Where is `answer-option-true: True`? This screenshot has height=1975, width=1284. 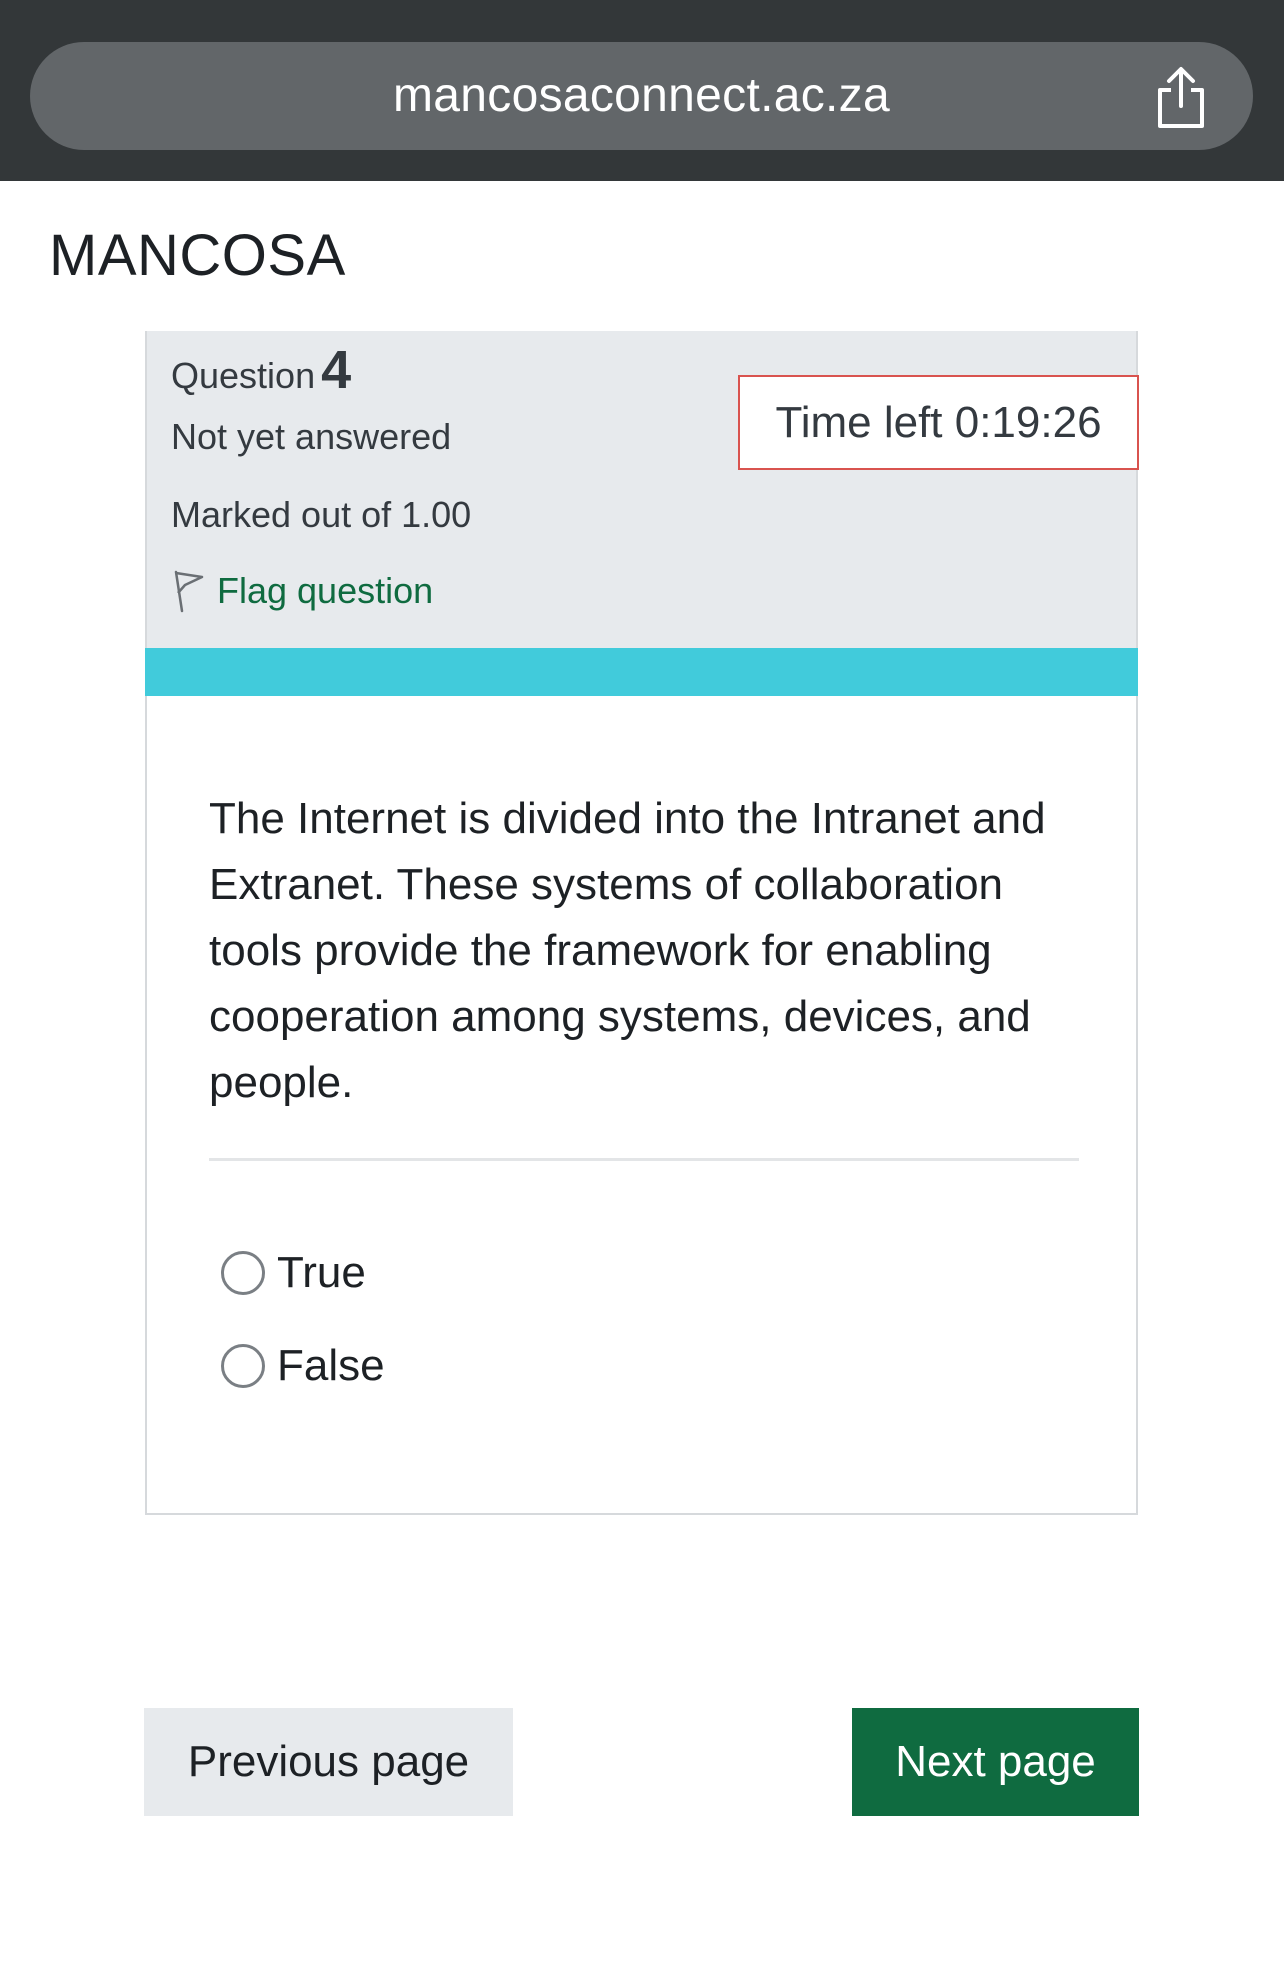 answer-option-true: True is located at coordinates (293, 1273).